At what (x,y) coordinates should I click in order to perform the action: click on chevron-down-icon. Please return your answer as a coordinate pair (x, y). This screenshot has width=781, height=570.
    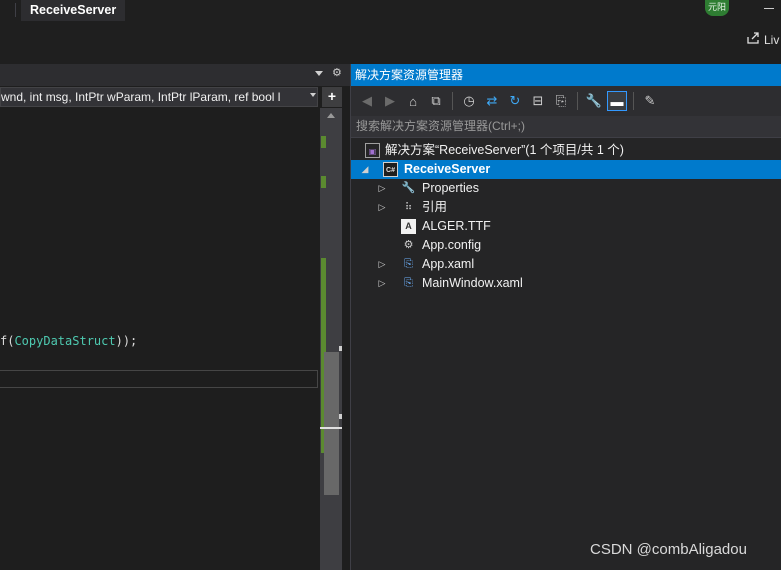
    Looking at the image, I should click on (313, 95).